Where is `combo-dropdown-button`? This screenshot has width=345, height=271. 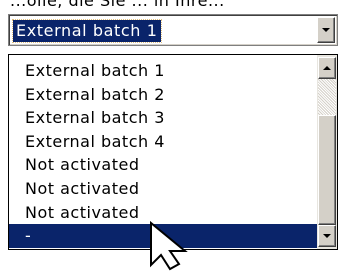
combo-dropdown-button is located at coordinates (326, 30).